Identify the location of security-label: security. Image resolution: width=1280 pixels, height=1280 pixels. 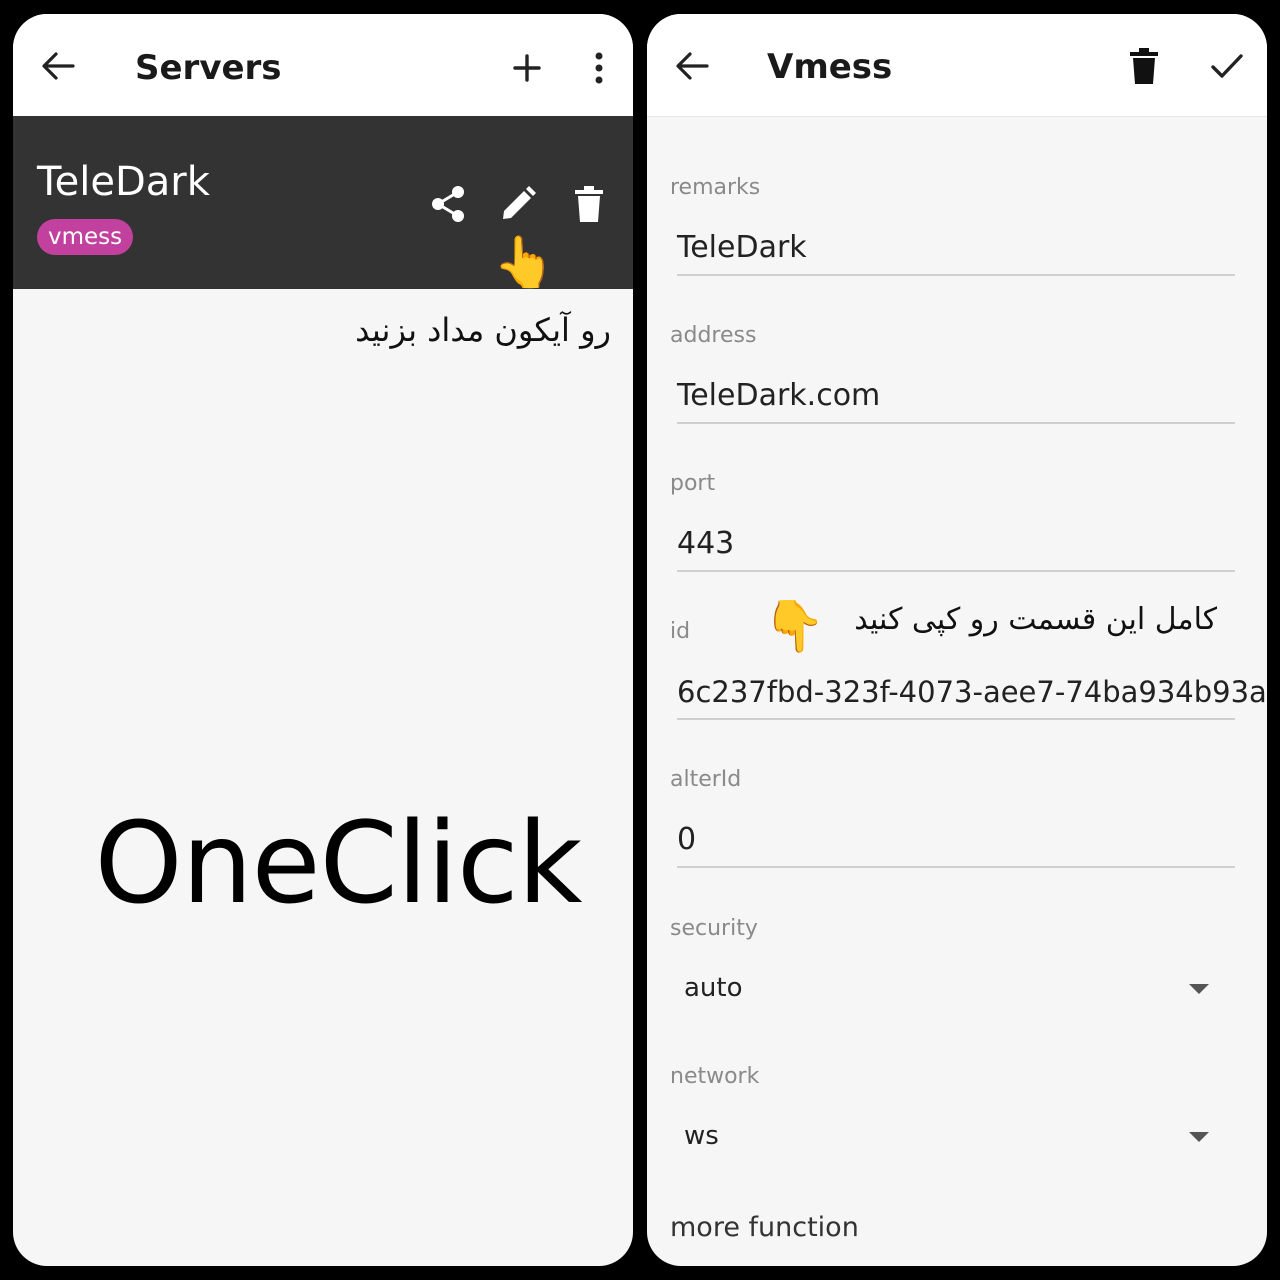
(714, 928).